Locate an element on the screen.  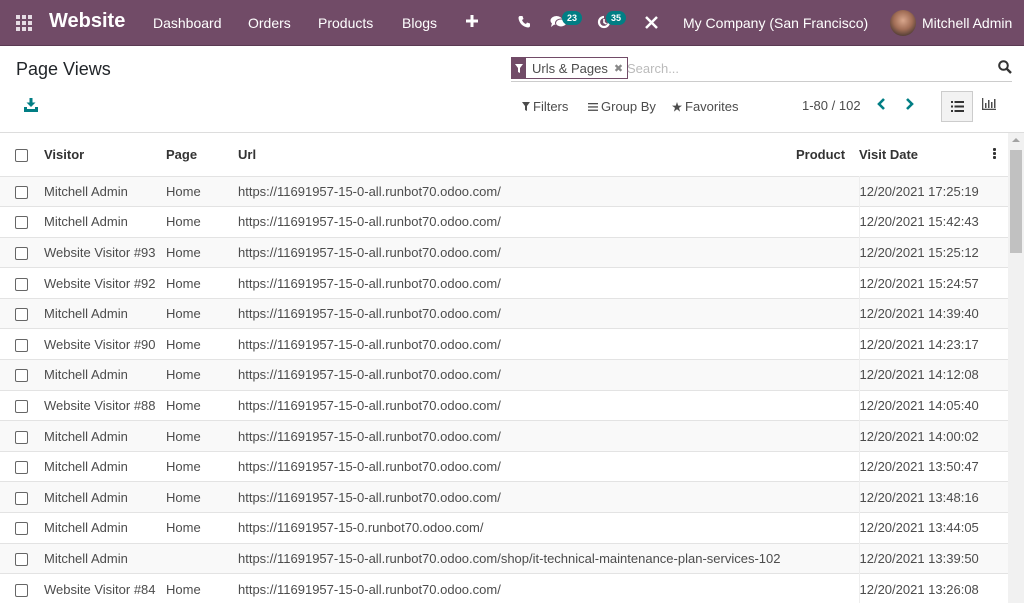
cell-visit-date: 12/20/2021 14:00:02 is located at coordinates (933, 436).